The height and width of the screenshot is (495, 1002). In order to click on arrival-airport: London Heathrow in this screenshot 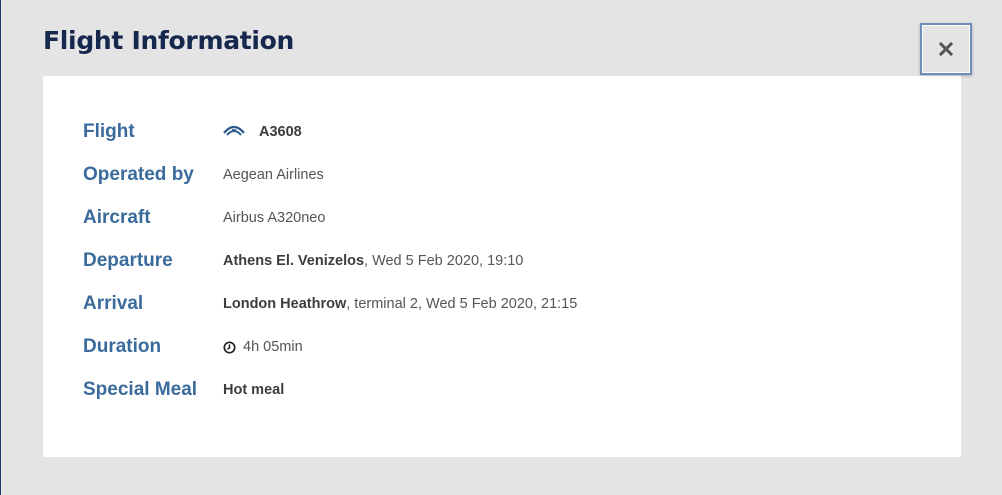, I will do `click(285, 304)`.